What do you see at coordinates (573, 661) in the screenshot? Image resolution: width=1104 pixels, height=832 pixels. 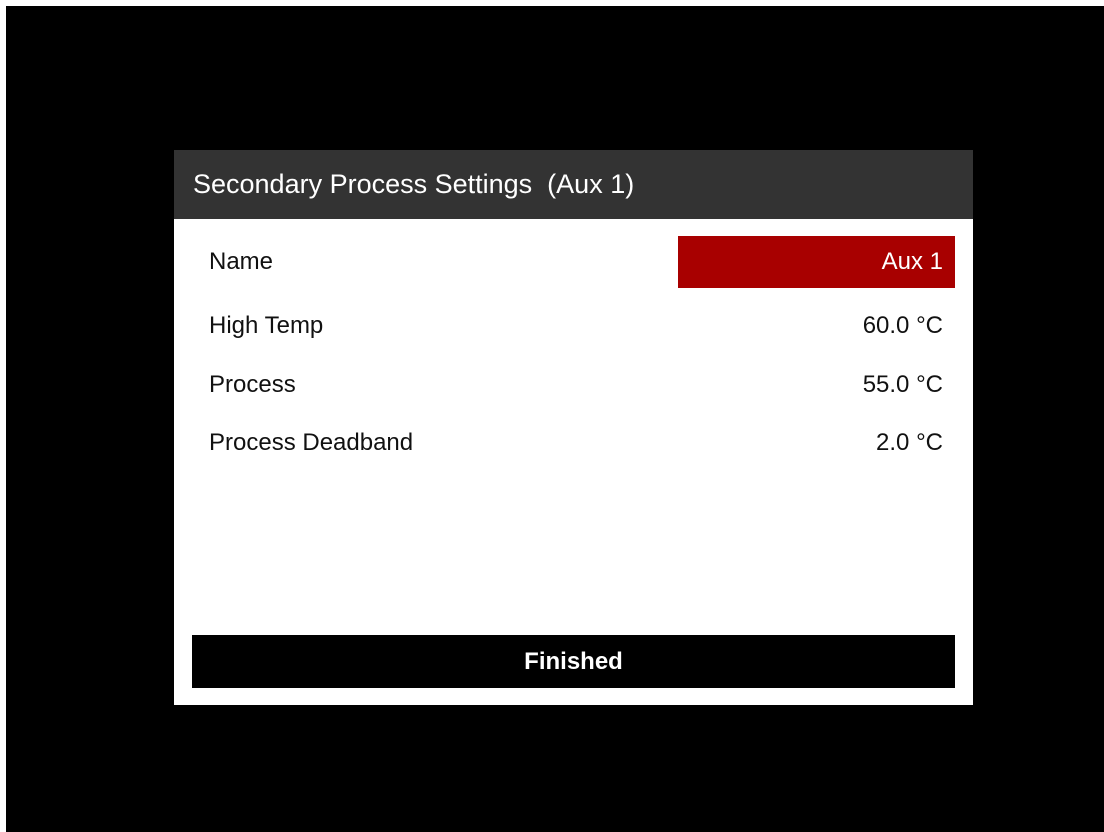 I see `finished-button: Finished` at bounding box center [573, 661].